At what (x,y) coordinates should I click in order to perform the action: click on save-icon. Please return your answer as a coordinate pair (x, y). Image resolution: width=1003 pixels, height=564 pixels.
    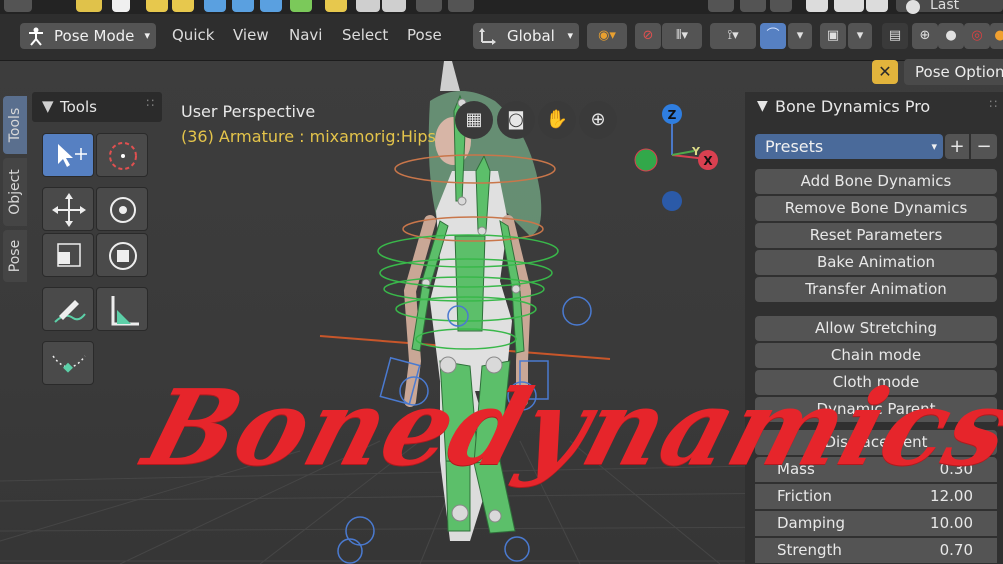
    Looking at the image, I should click on (215, 6).